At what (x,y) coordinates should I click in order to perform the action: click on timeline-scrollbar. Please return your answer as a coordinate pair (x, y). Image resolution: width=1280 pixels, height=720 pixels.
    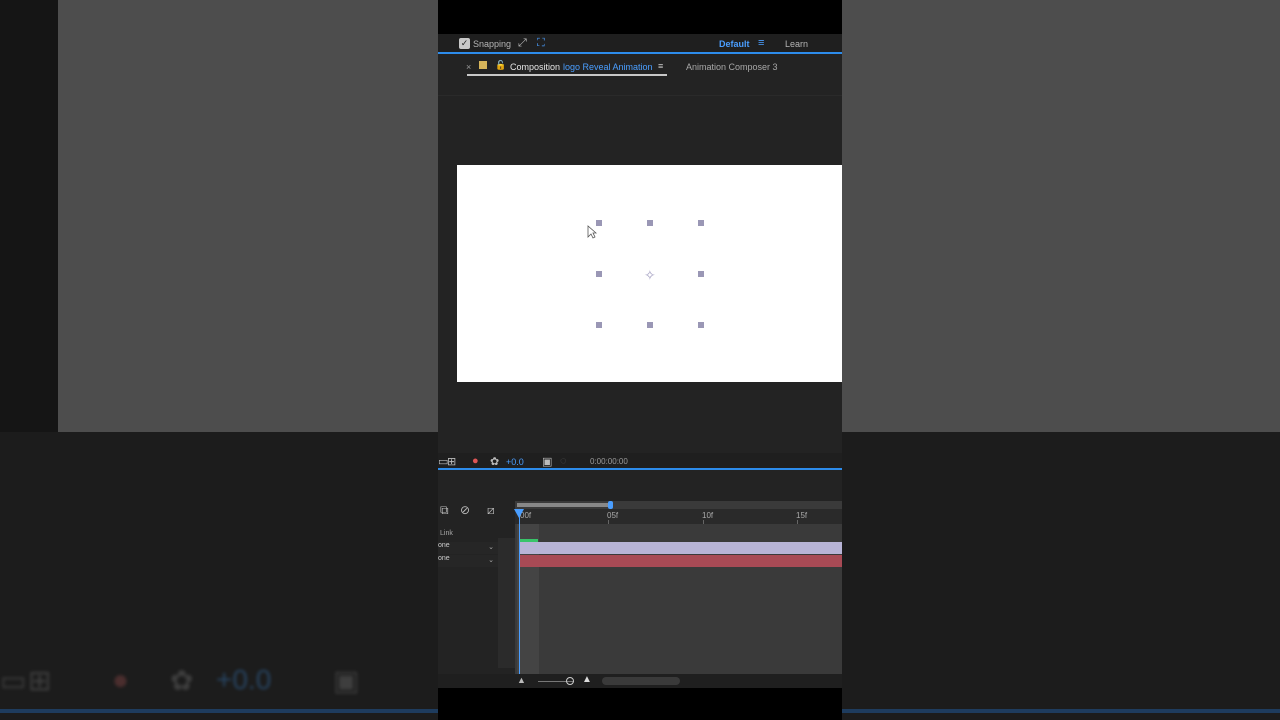
    Looking at the image, I should click on (641, 681).